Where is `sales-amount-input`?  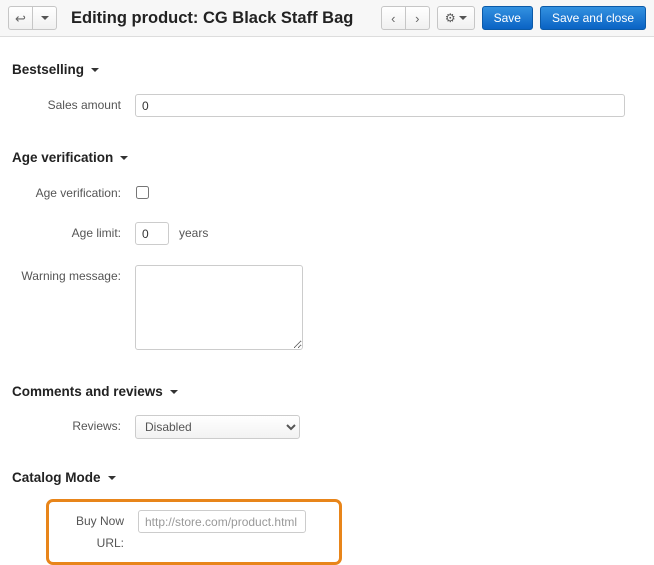 sales-amount-input is located at coordinates (380, 105).